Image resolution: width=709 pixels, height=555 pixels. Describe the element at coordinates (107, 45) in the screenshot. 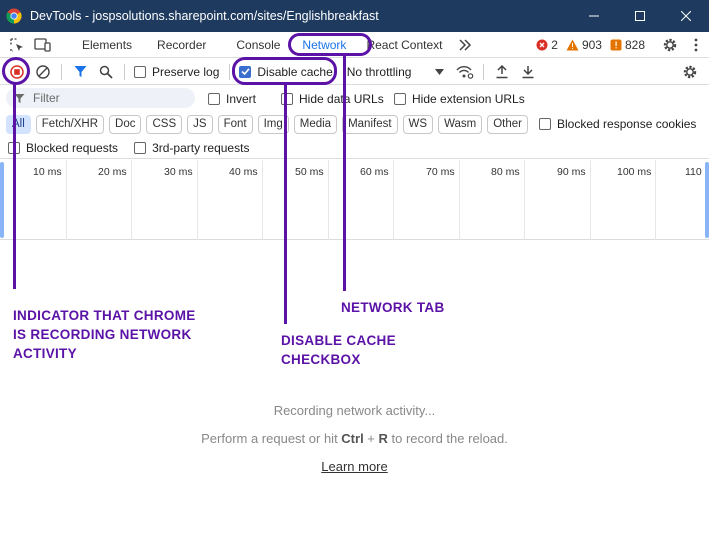

I see `tab-elements: Elements` at that location.